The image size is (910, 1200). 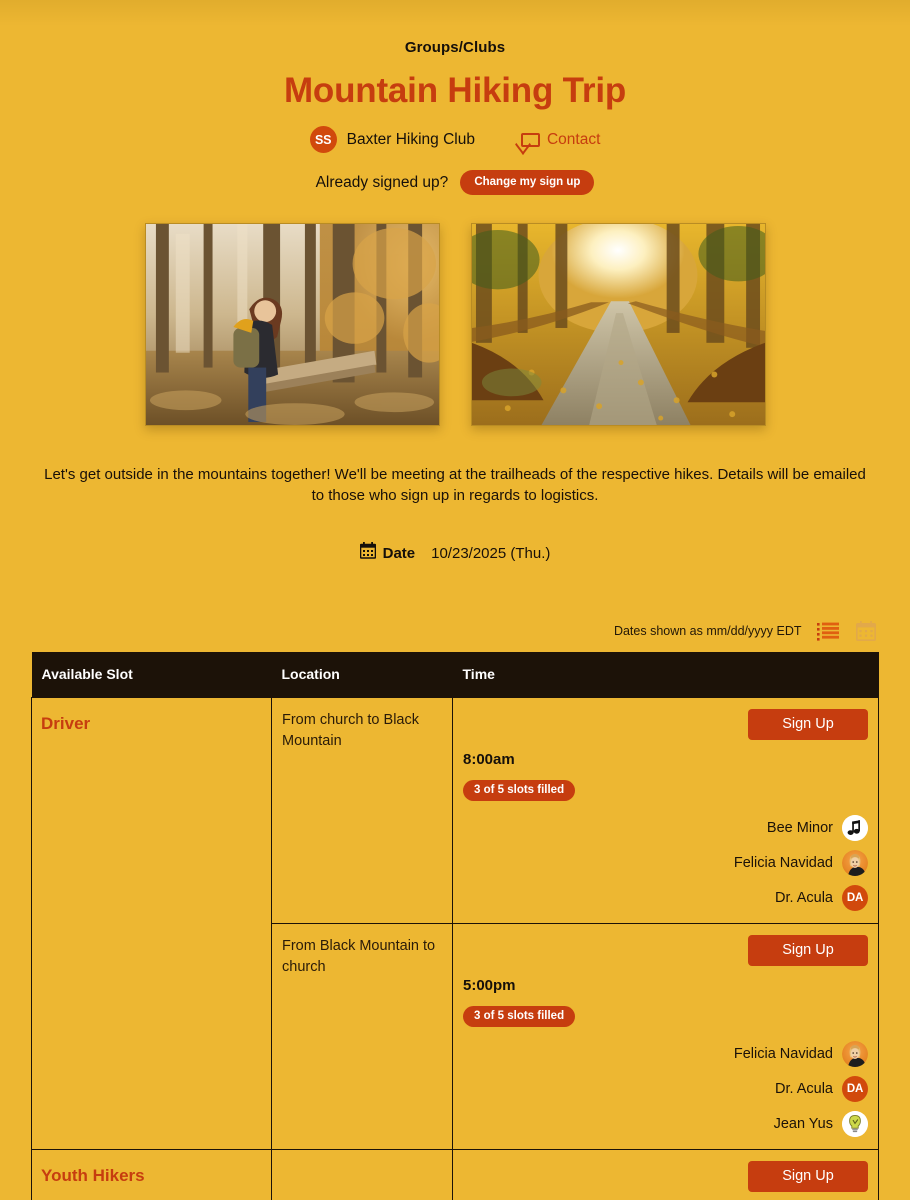 I want to click on list-item: Jean Yus, so click(x=820, y=1124).